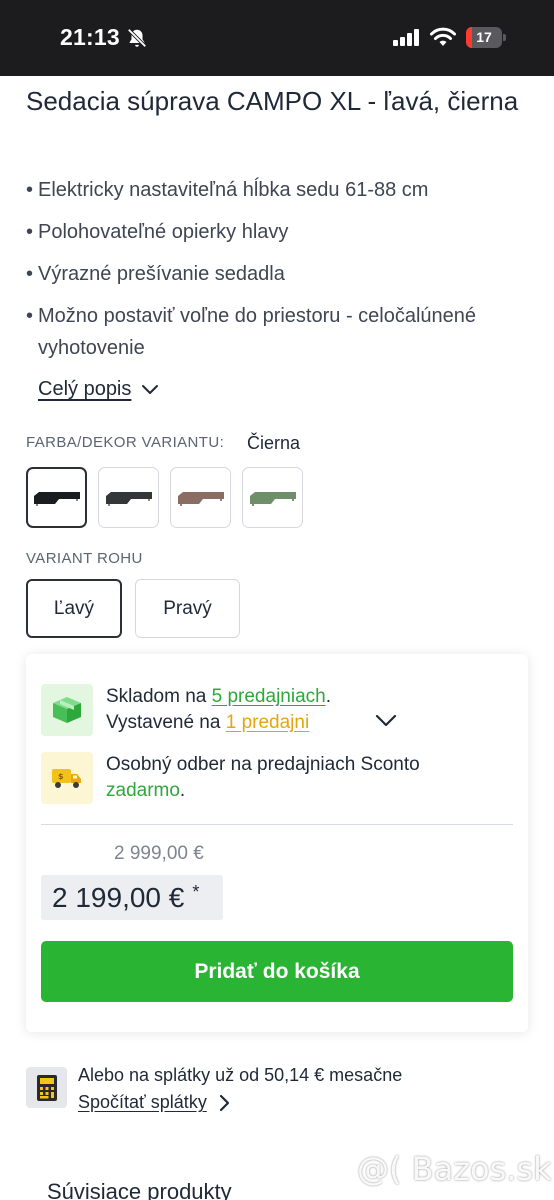 The height and width of the screenshot is (1200, 554). Describe the element at coordinates (196, 892) in the screenshot. I see `price-asterisk: *` at that location.